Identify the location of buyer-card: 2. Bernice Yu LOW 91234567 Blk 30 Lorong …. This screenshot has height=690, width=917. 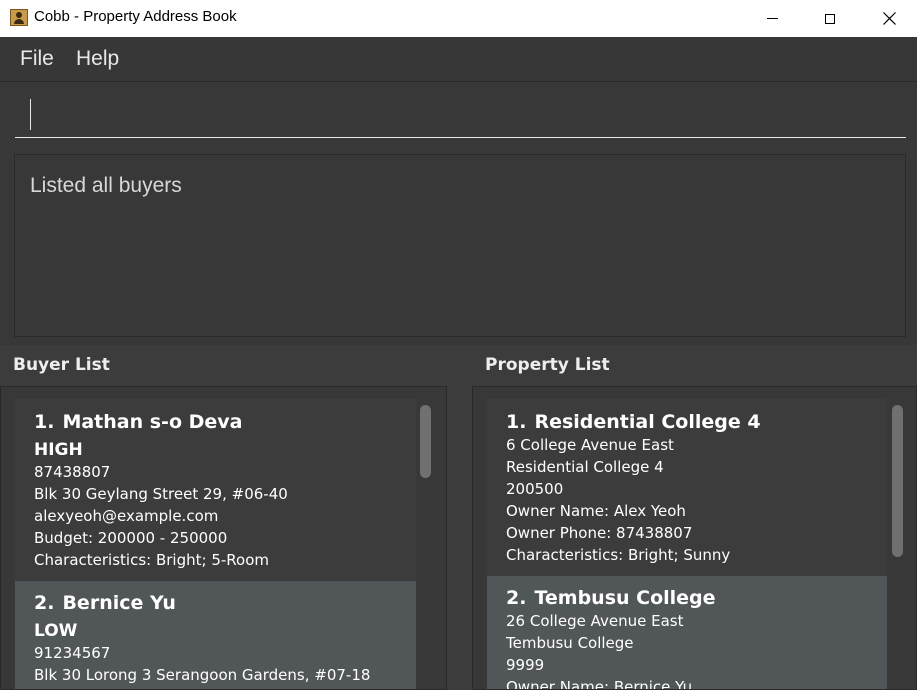
(215, 635).